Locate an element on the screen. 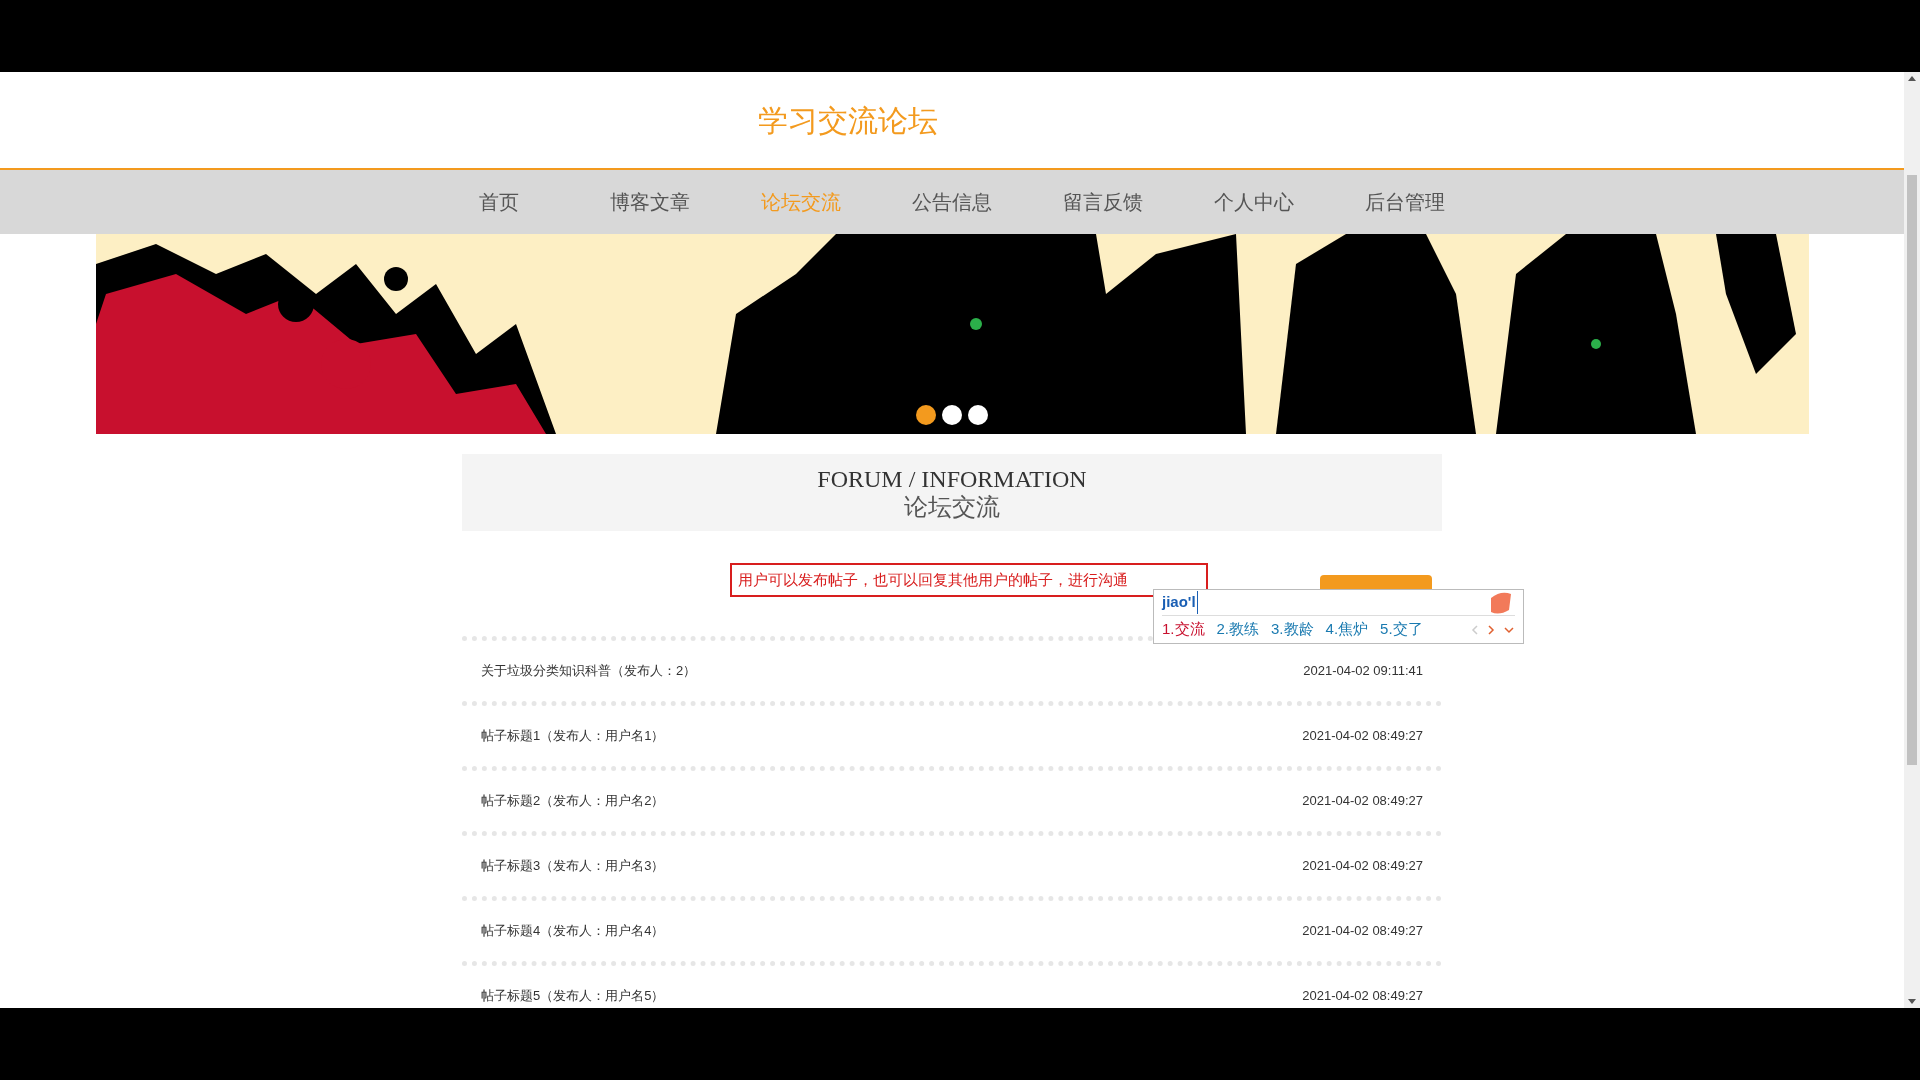  post-title: 关于垃圾分类知识科普（发布人：2） is located at coordinates (589, 671).